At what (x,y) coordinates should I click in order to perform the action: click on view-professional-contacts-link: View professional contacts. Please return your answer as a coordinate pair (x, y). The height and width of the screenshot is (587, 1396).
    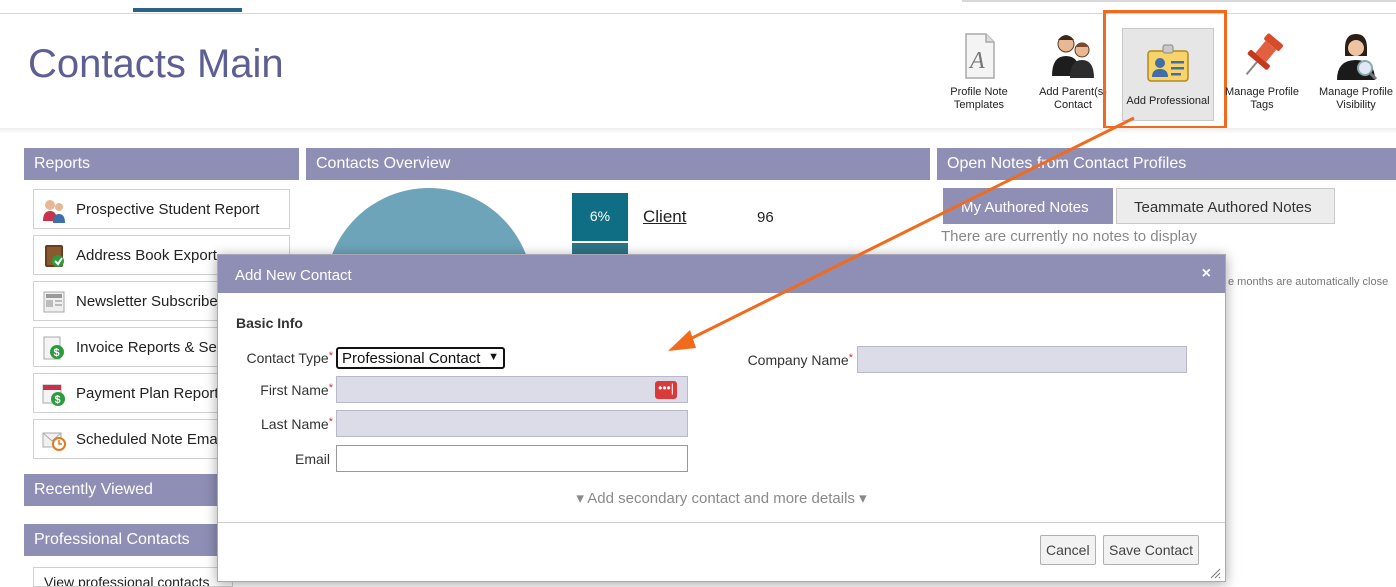
    Looking at the image, I should click on (133, 577).